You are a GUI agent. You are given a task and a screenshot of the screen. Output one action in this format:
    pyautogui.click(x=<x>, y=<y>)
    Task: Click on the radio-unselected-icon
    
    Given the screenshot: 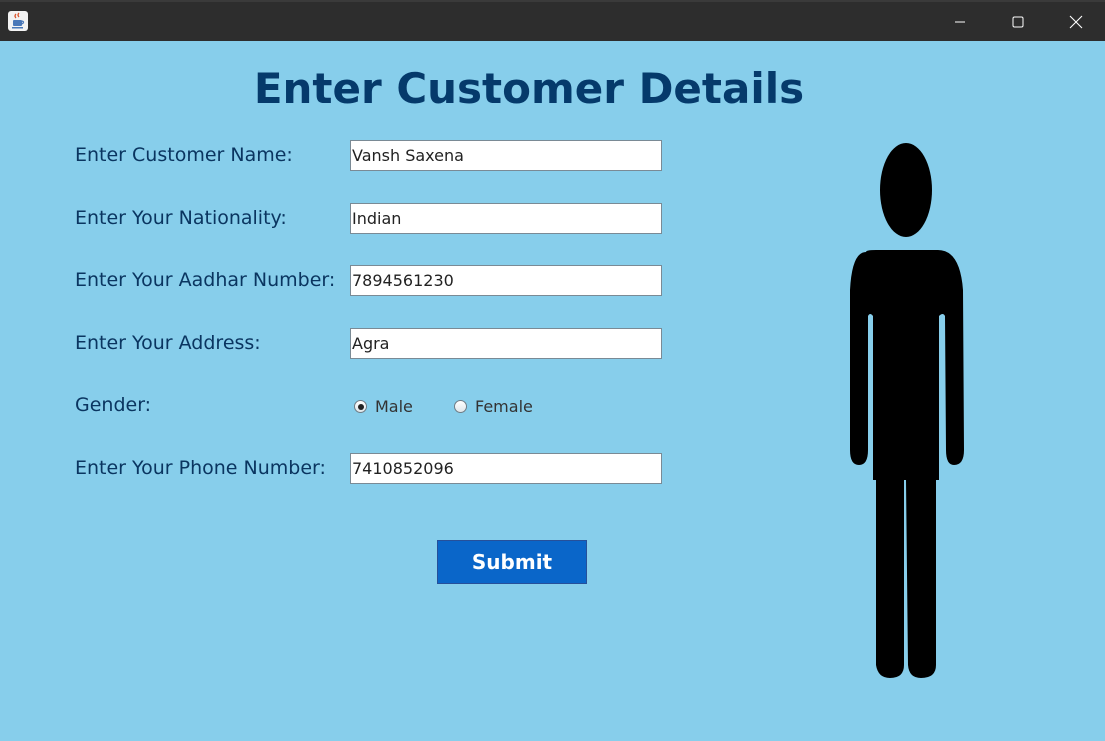 What is the action you would take?
    pyautogui.click(x=460, y=406)
    